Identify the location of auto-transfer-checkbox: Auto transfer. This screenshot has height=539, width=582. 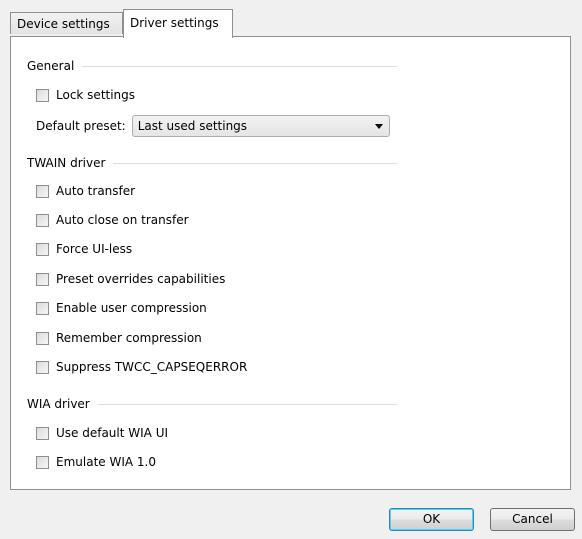
(85, 191).